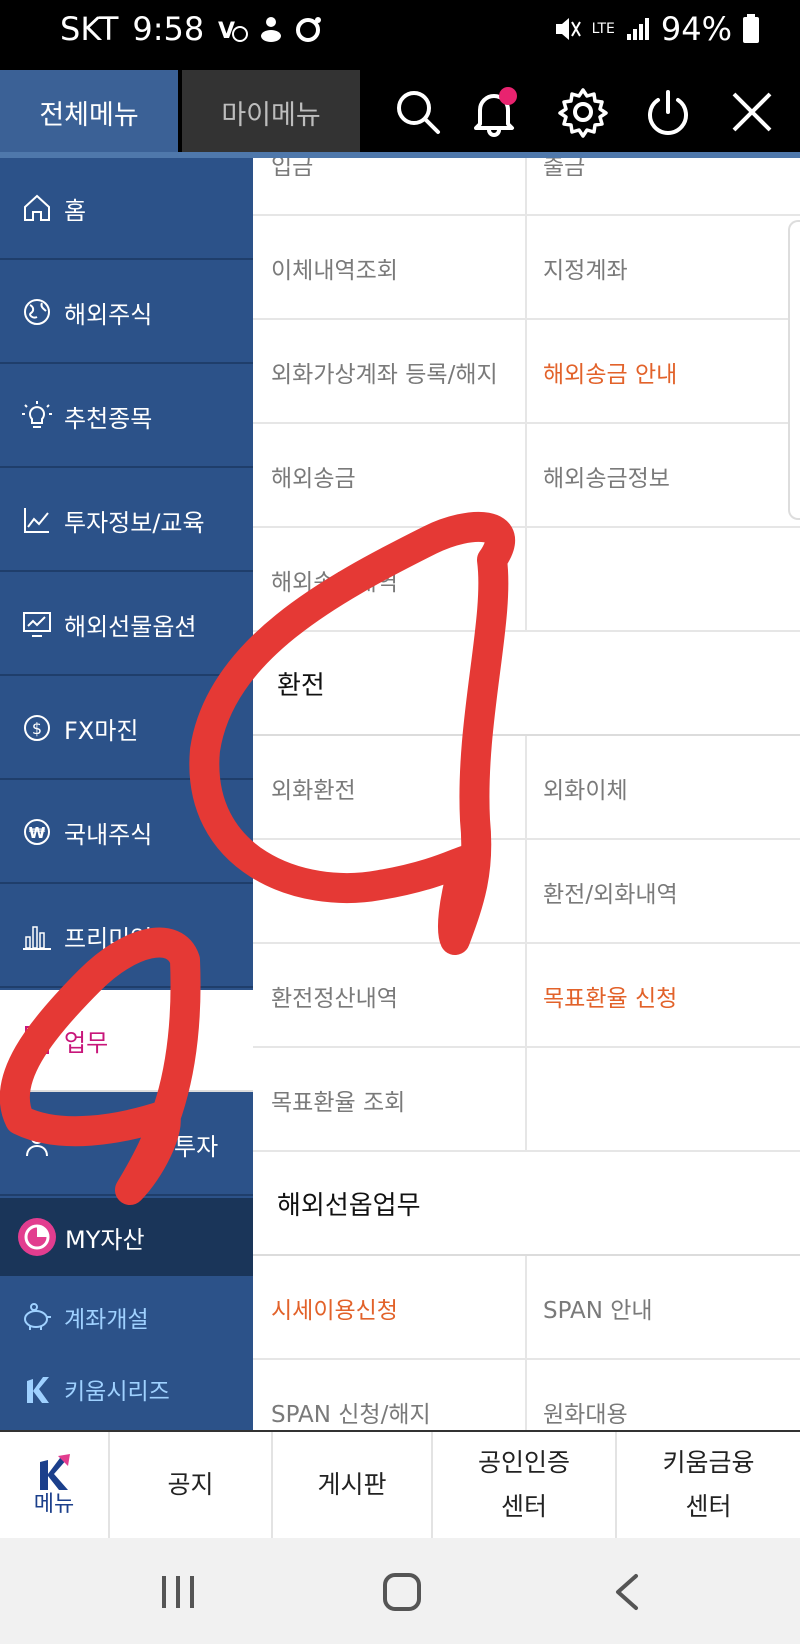 Image resolution: width=800 pixels, height=1644 pixels. Describe the element at coordinates (105, 1239) in the screenshot. I see `my-assets-label: MY자산` at that location.